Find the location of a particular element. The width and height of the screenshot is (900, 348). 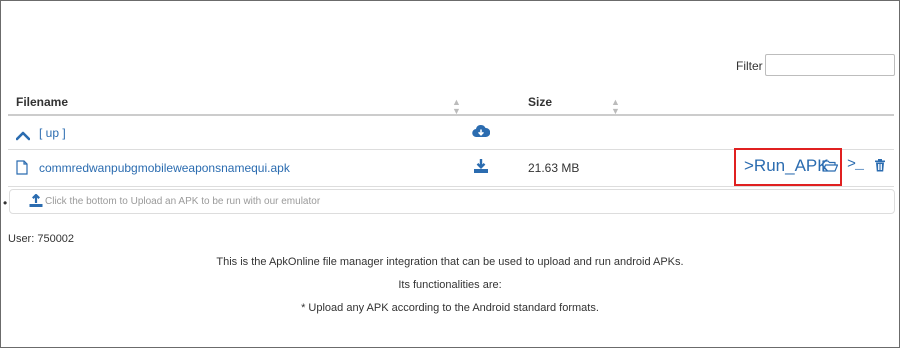

filter-label: Filter is located at coordinates (749, 66).